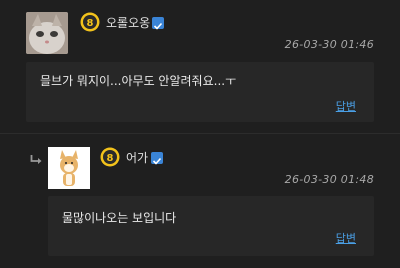  What do you see at coordinates (329, 179) in the screenshot?
I see `timestamp: 26-03-30 01:48` at bounding box center [329, 179].